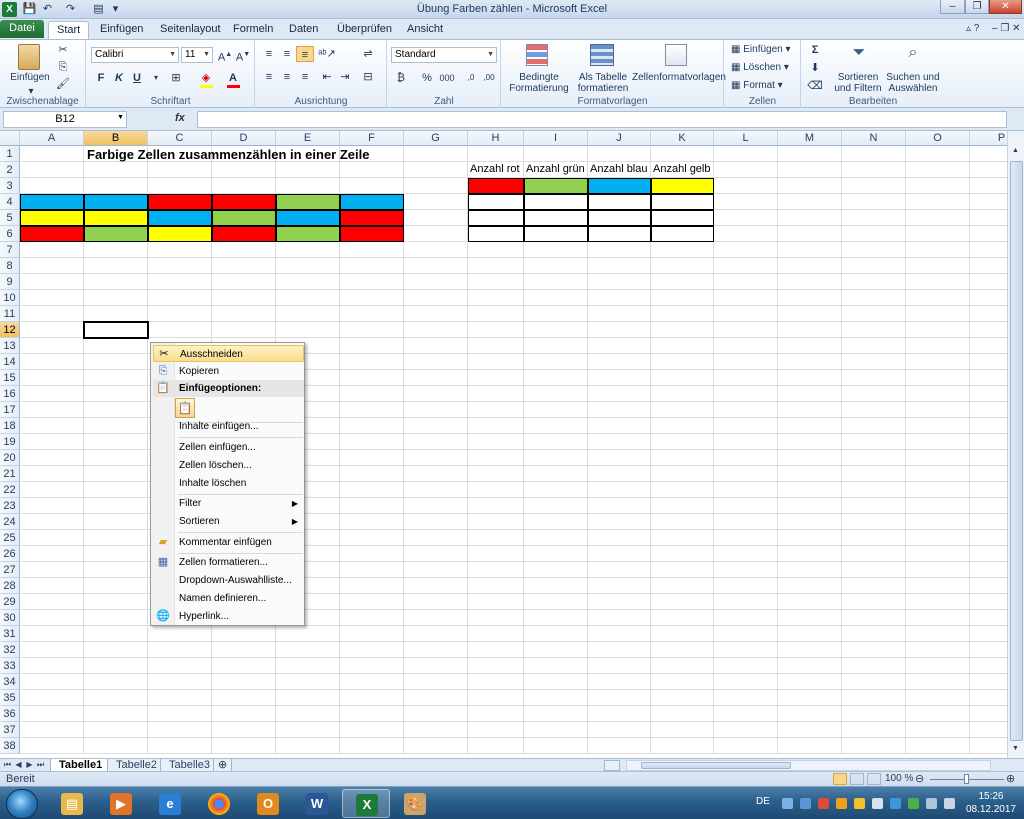 This screenshot has width=1024, height=819. Describe the element at coordinates (308, 218) in the screenshot. I see `cell-E5` at that location.